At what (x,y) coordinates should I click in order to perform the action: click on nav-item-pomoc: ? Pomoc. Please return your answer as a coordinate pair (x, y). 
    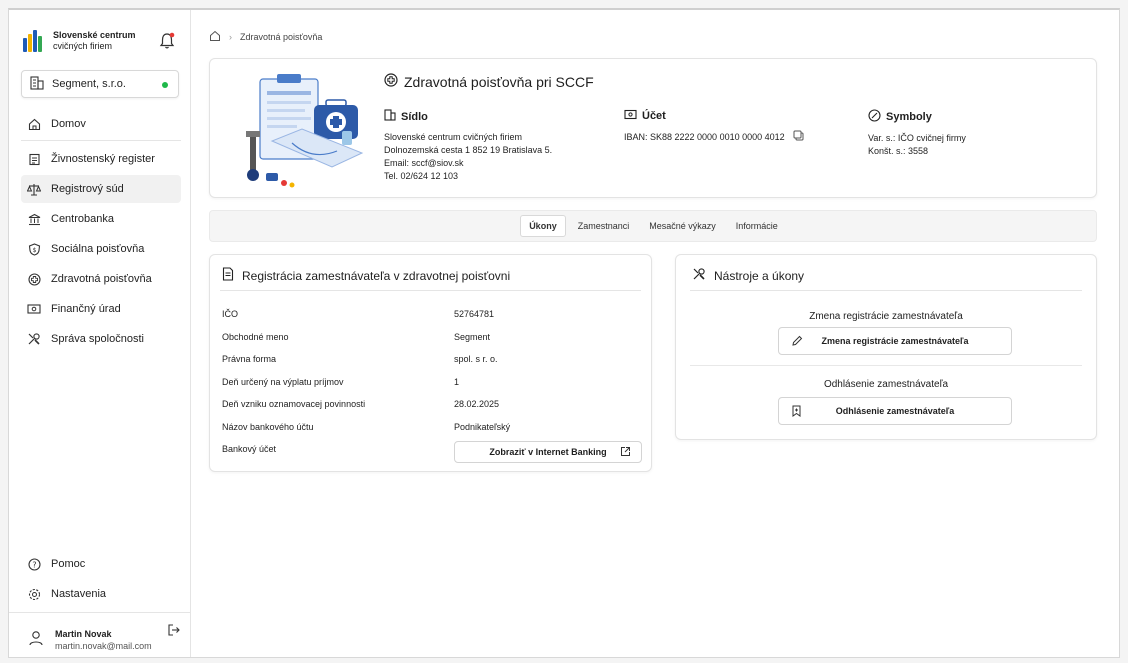
    Looking at the image, I should click on (101, 564).